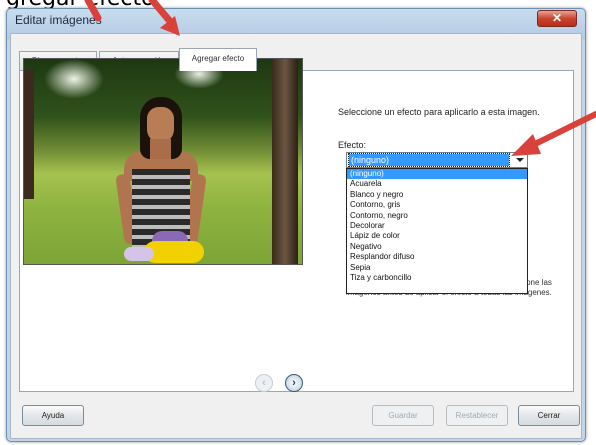 Image resolution: width=596 pixels, height=445 pixels. What do you see at coordinates (437, 236) in the screenshot?
I see `effect-option-color-pencil: Lápiz de color` at bounding box center [437, 236].